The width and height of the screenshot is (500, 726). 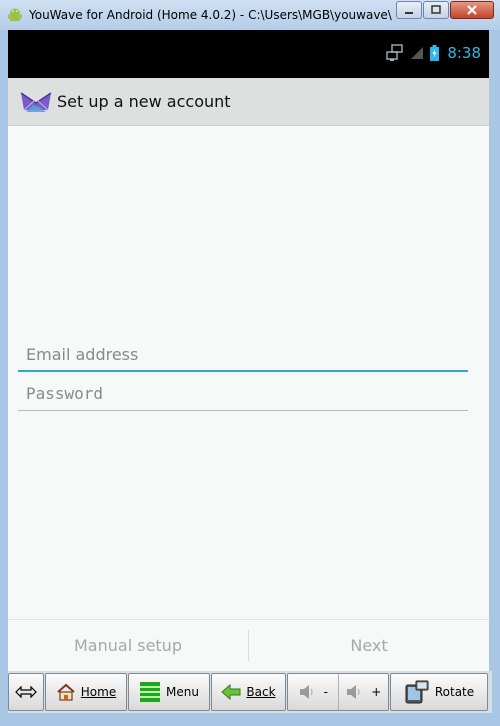 I want to click on volume-controls: - +, so click(x=338, y=692).